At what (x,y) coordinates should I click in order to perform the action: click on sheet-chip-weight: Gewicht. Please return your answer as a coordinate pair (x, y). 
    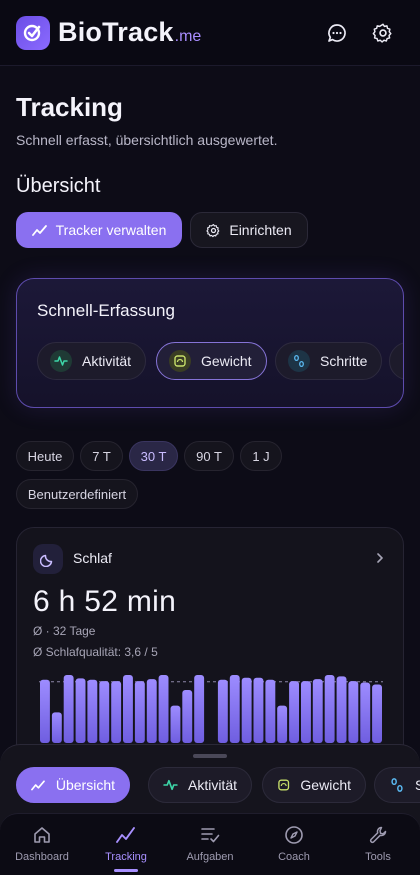
    Looking at the image, I should click on (314, 785).